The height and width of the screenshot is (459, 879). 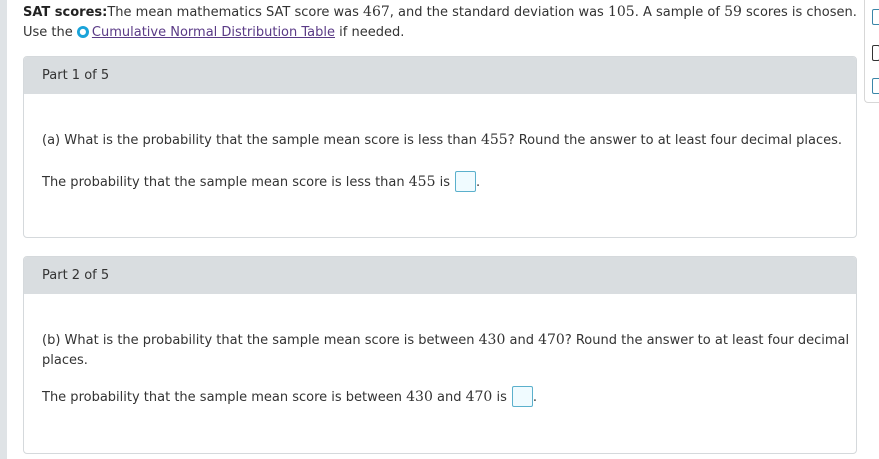 What do you see at coordinates (372, 32) in the screenshot?
I see `intro-text: if needed.` at bounding box center [372, 32].